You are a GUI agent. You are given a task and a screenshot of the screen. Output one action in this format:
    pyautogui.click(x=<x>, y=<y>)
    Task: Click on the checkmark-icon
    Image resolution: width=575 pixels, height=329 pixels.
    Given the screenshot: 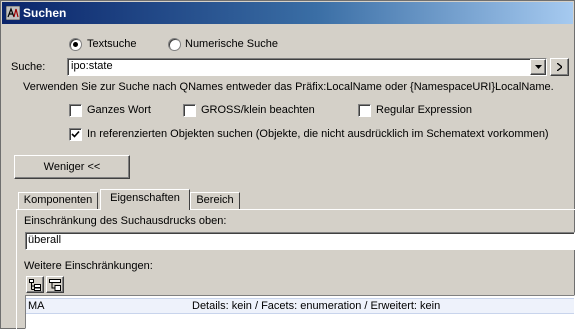 What is the action you would take?
    pyautogui.click(x=75, y=134)
    